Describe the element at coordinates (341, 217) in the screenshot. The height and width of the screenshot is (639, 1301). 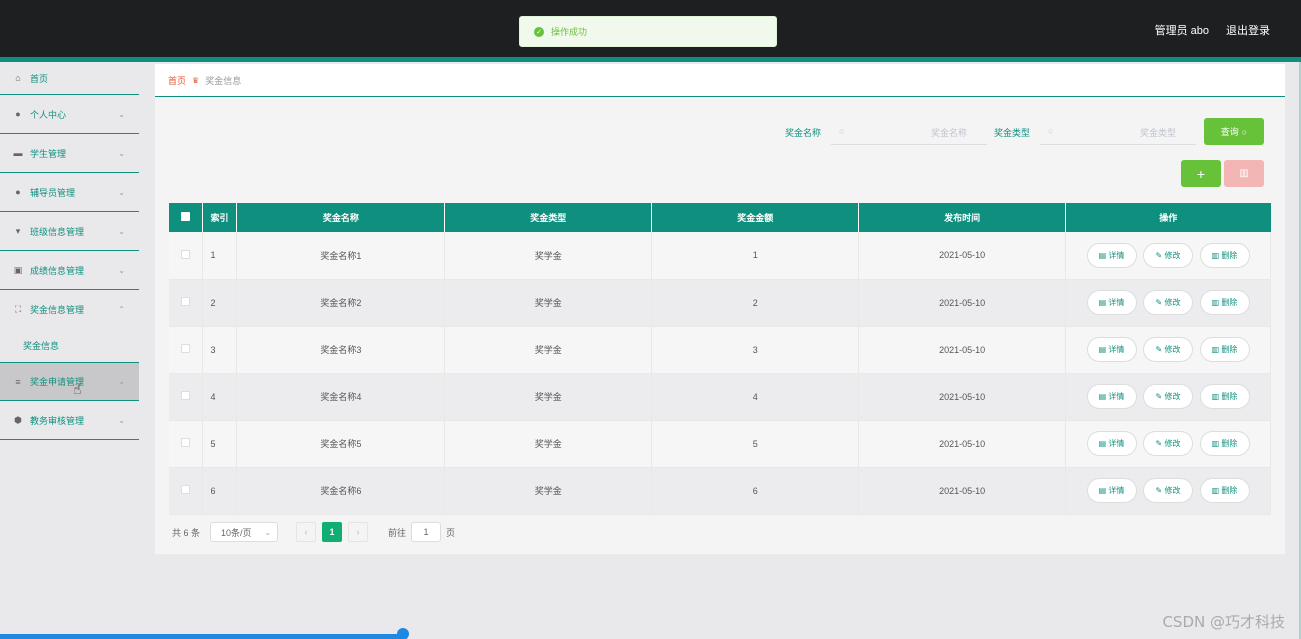
I see `column-header-name: 奖金名称` at that location.